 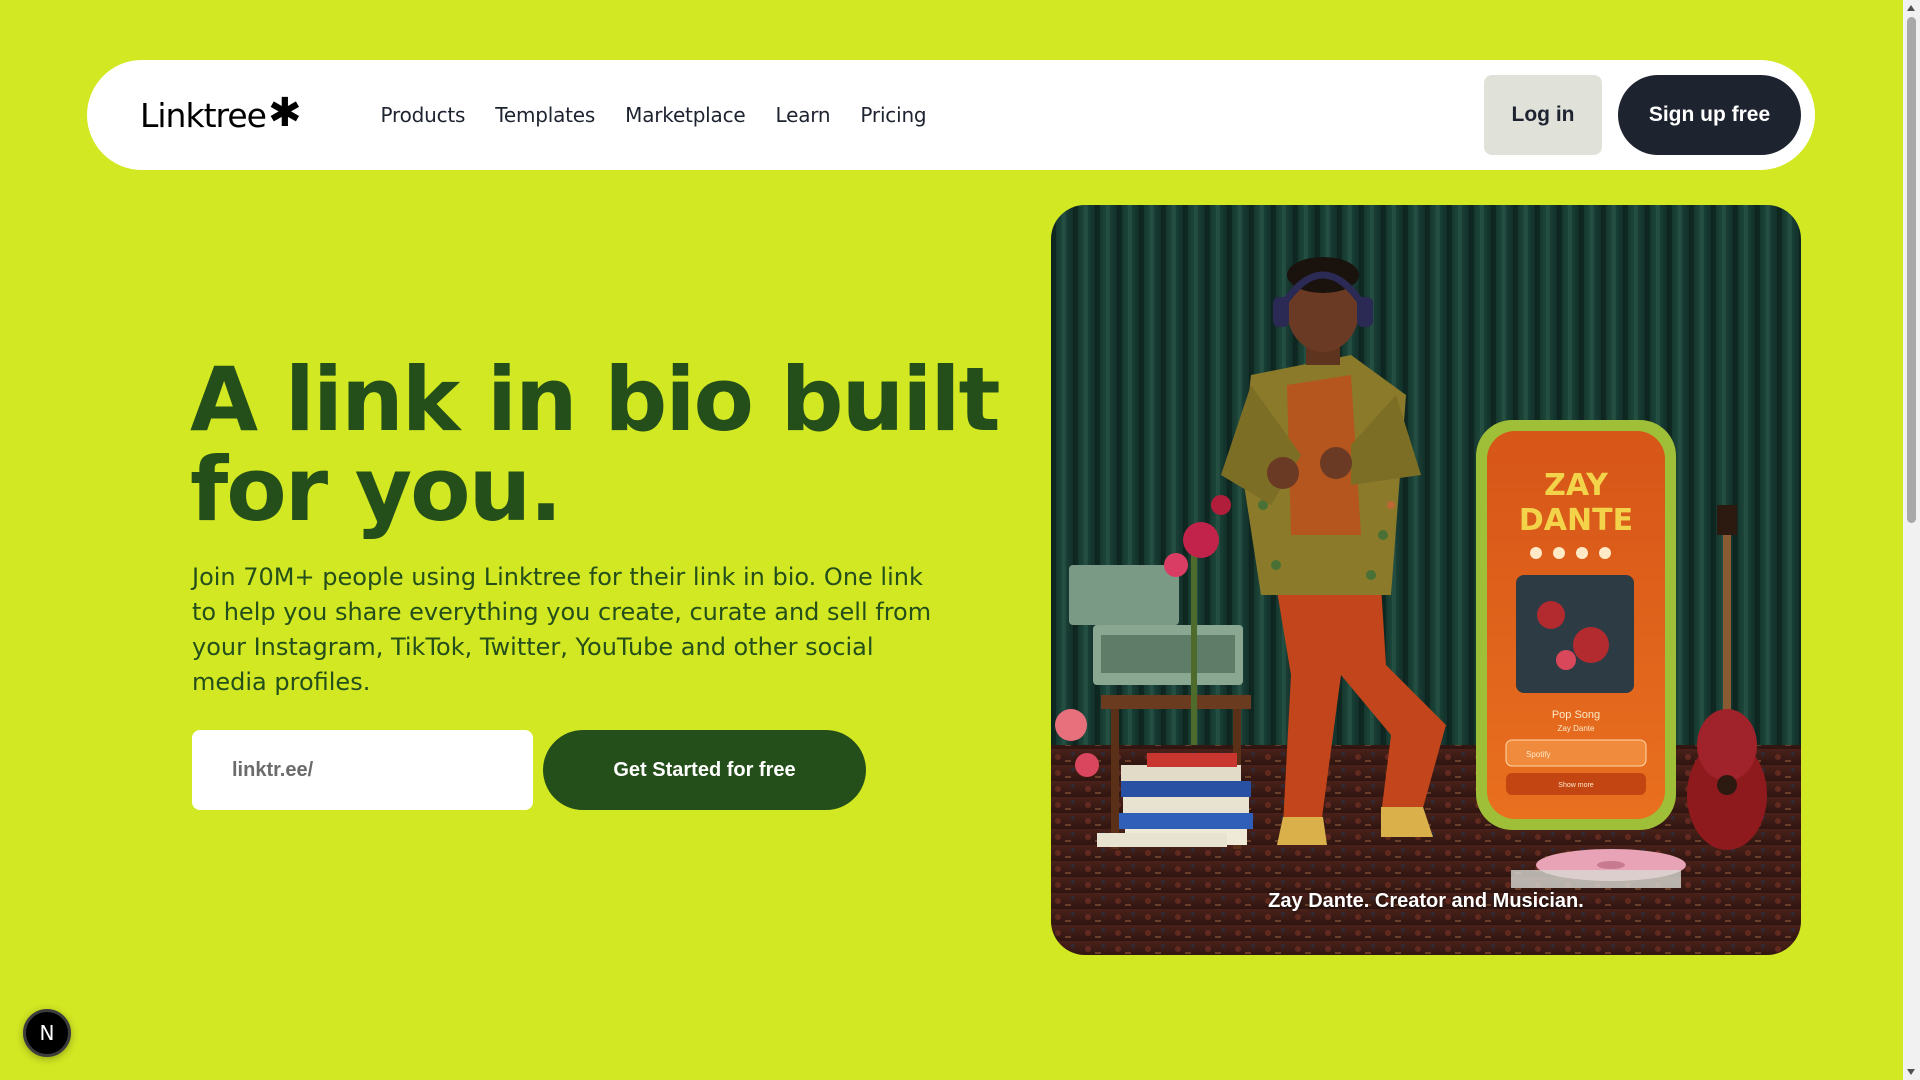 What do you see at coordinates (893, 115) in the screenshot?
I see `nav-link-pricing: Pricing` at bounding box center [893, 115].